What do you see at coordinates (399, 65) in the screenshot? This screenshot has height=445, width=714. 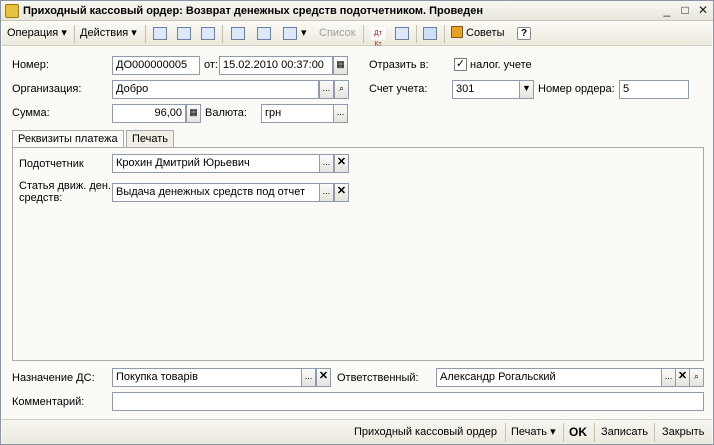 I see `reflect-label: Отразить в:` at bounding box center [399, 65].